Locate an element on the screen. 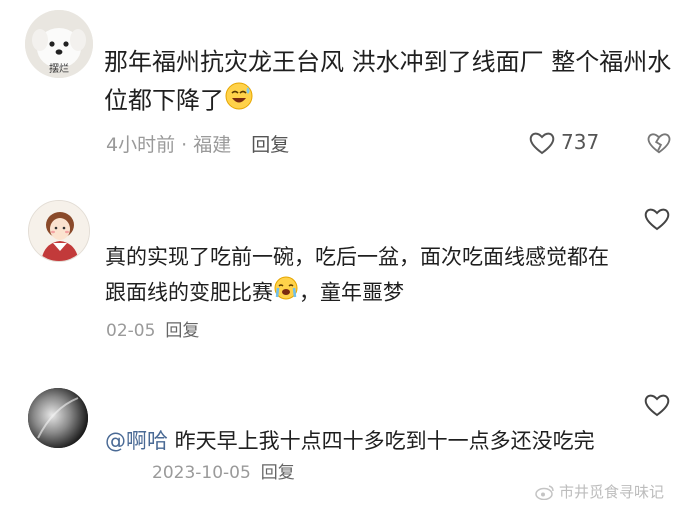 This screenshot has height=506, width=700. comment-1-reply-button: 回复 is located at coordinates (270, 145).